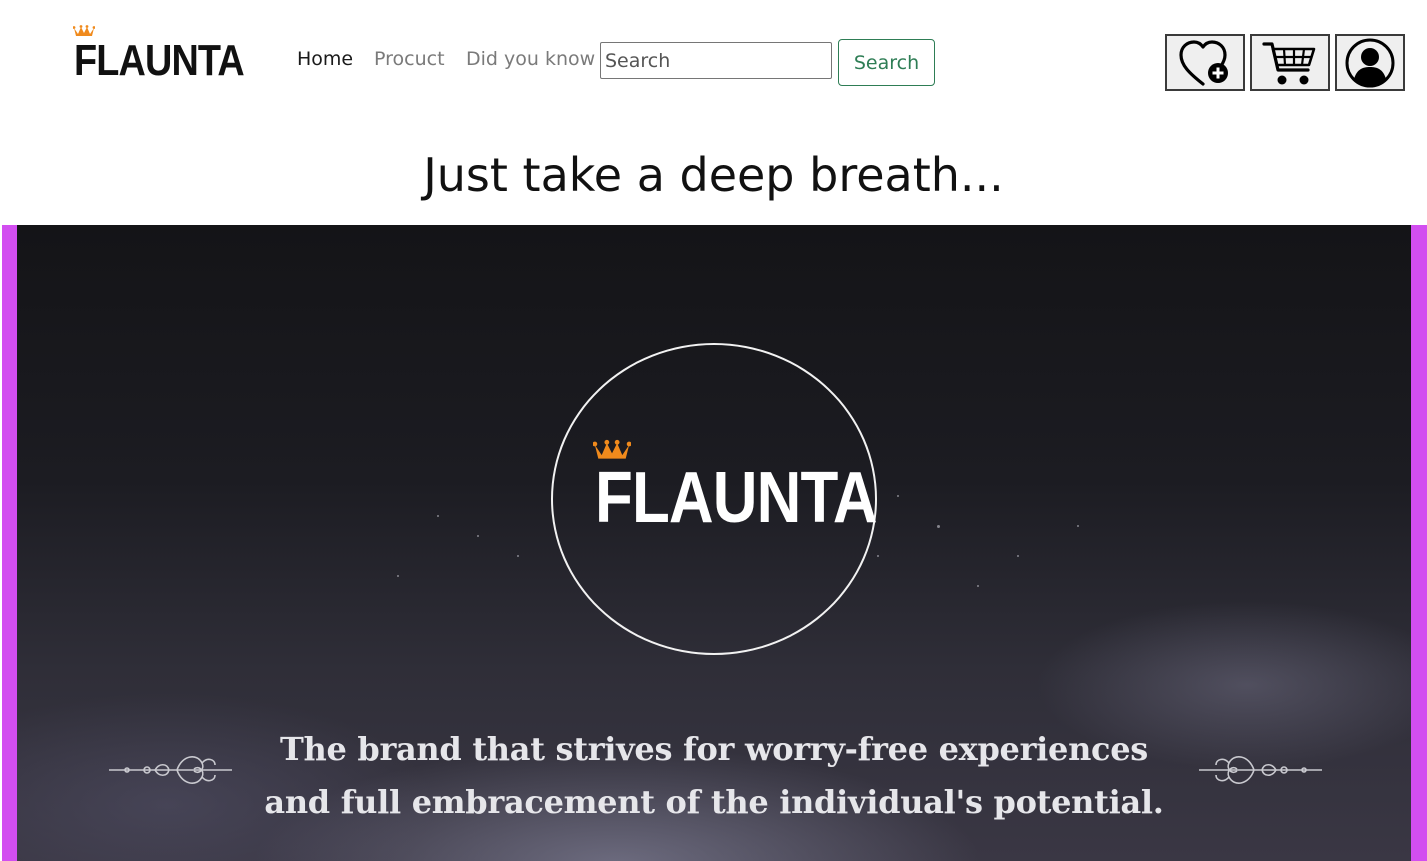 The image size is (1427, 861). I want to click on search-input, so click(716, 60).